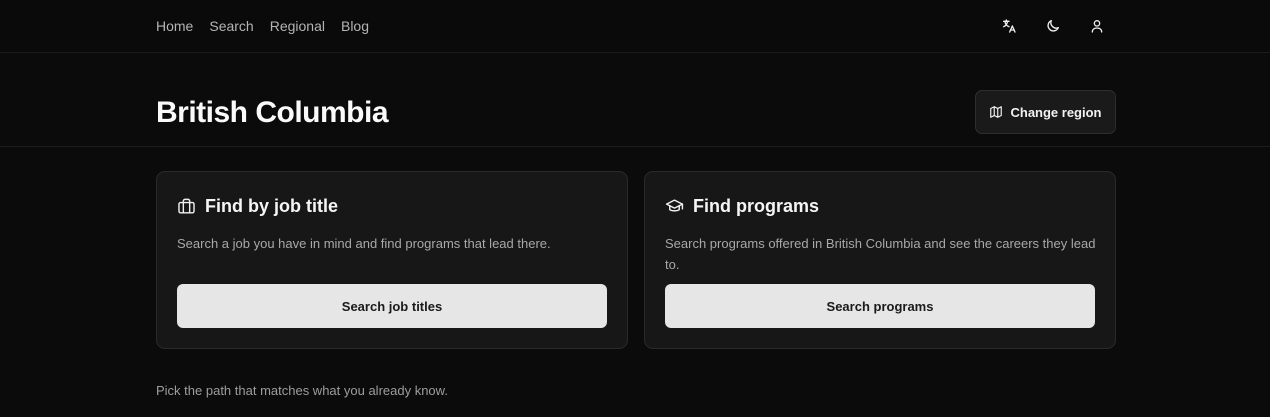 This screenshot has width=1270, height=417. Describe the element at coordinates (271, 206) in the screenshot. I see `card-title: Find by job title` at that location.